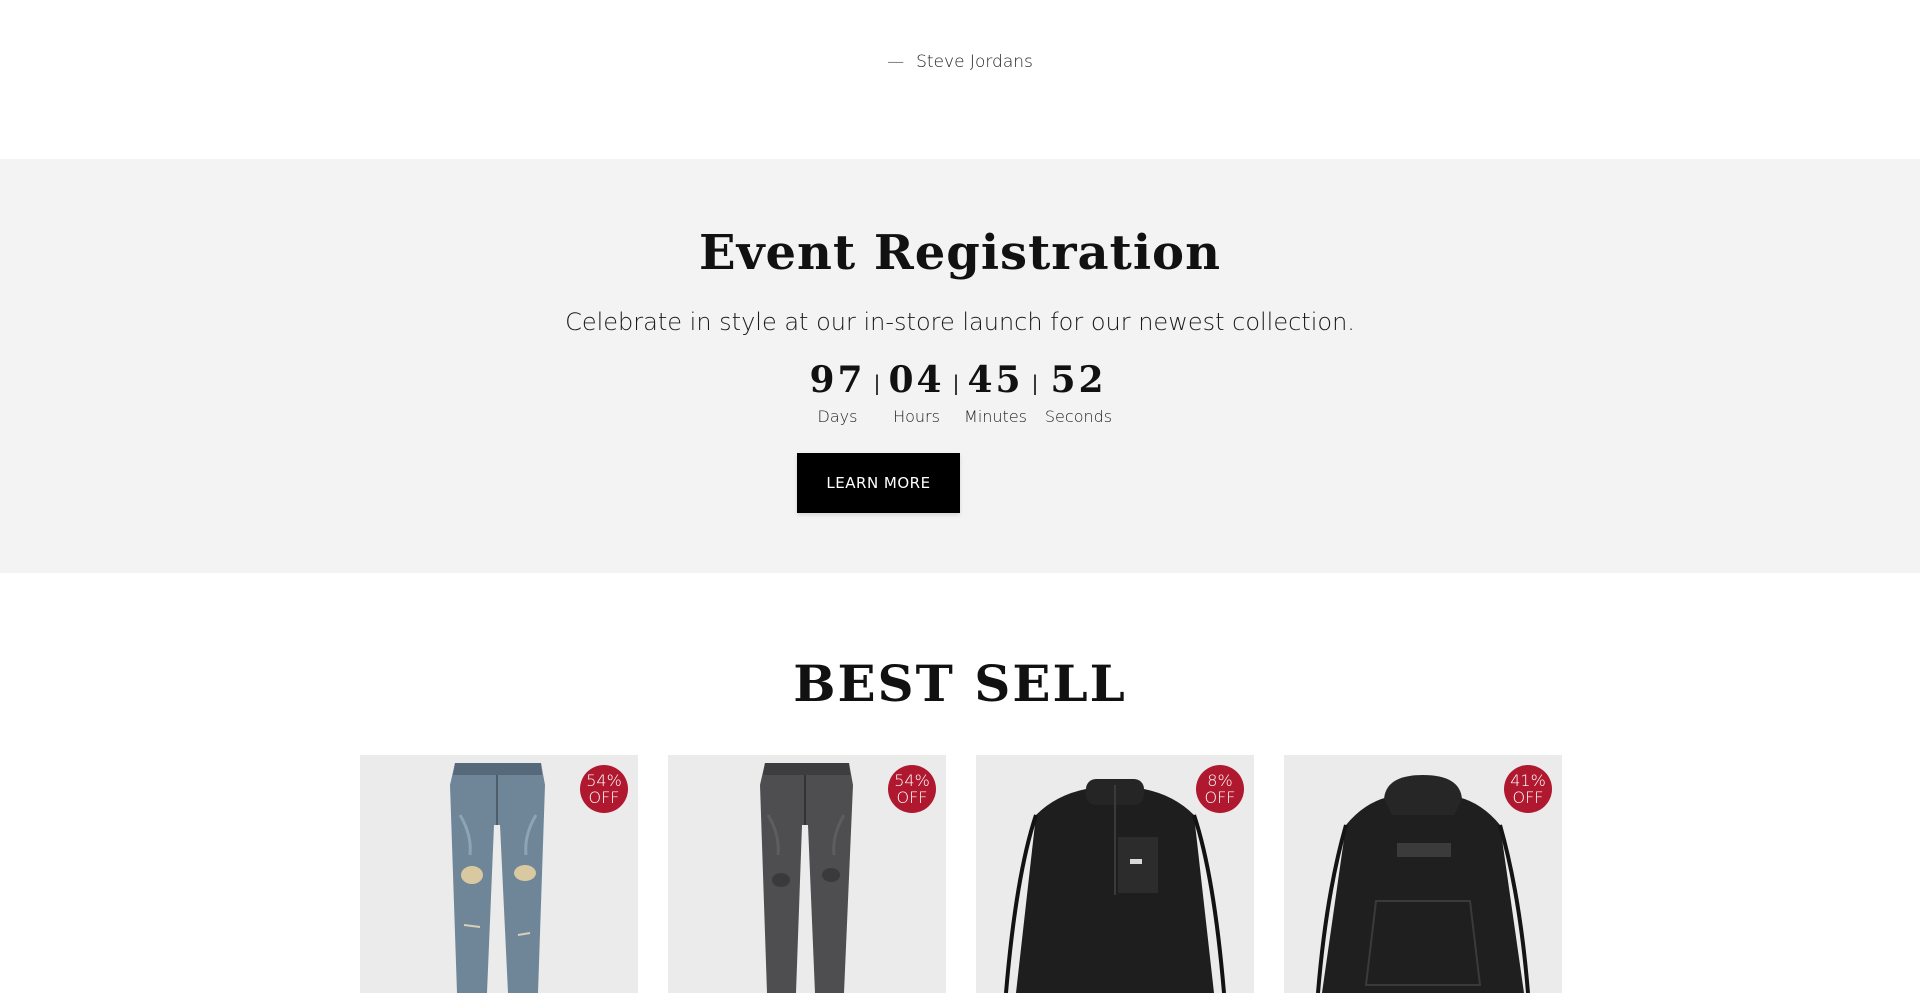  What do you see at coordinates (995, 416) in the screenshot?
I see `countdown-minutes-label: Minutes` at bounding box center [995, 416].